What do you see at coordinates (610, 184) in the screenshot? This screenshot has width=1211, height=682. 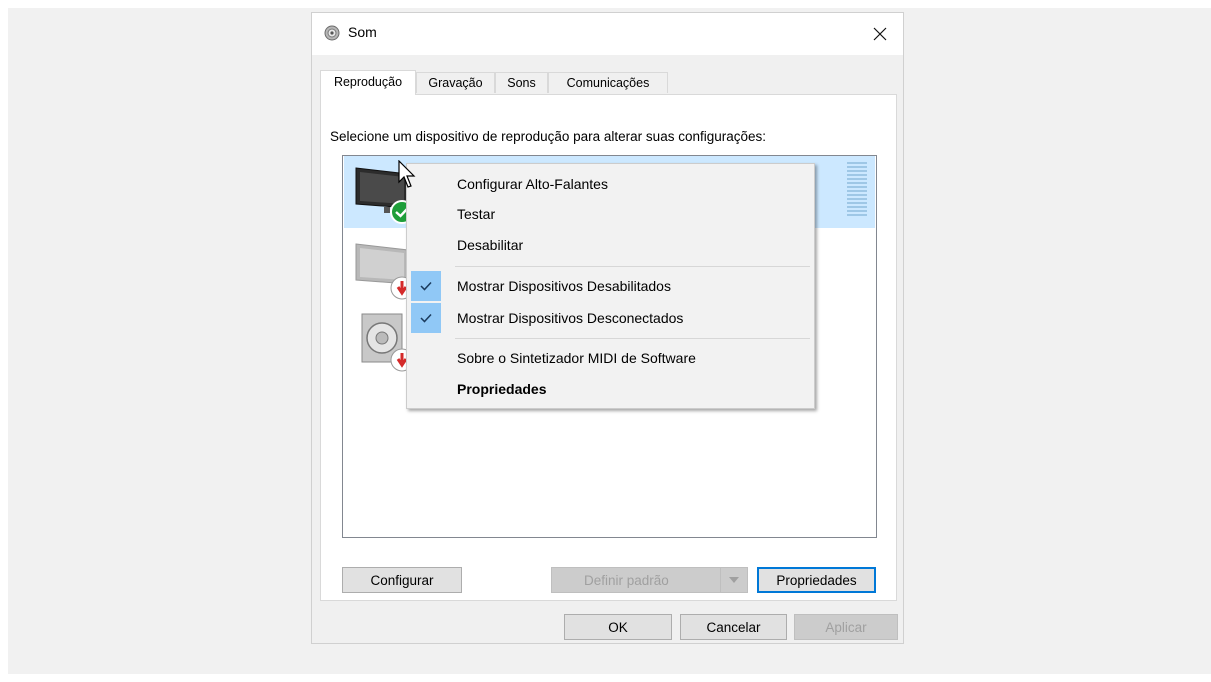 I see `menu-item-configure-speakers: Configurar Alto-Falantes` at bounding box center [610, 184].